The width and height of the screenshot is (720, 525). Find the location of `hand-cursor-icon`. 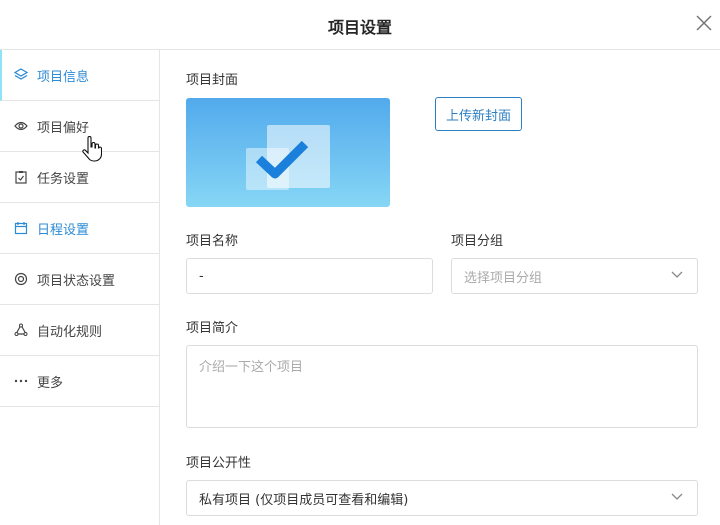

hand-cursor-icon is located at coordinates (92, 149).